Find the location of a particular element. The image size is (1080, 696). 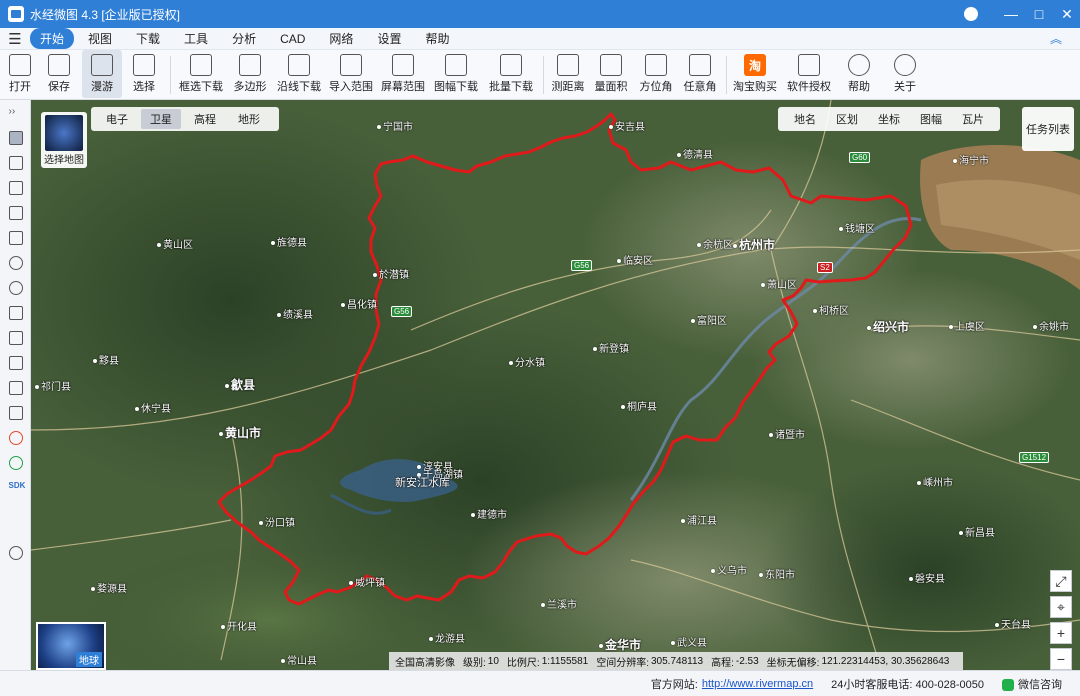

screen-range-button: 屏幕范围 is located at coordinates (403, 74).